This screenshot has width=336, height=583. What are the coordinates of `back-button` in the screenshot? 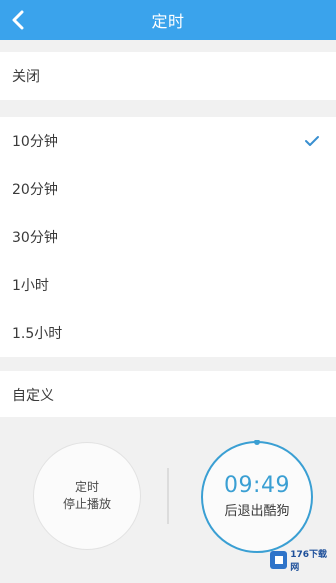 It's located at (18, 20).